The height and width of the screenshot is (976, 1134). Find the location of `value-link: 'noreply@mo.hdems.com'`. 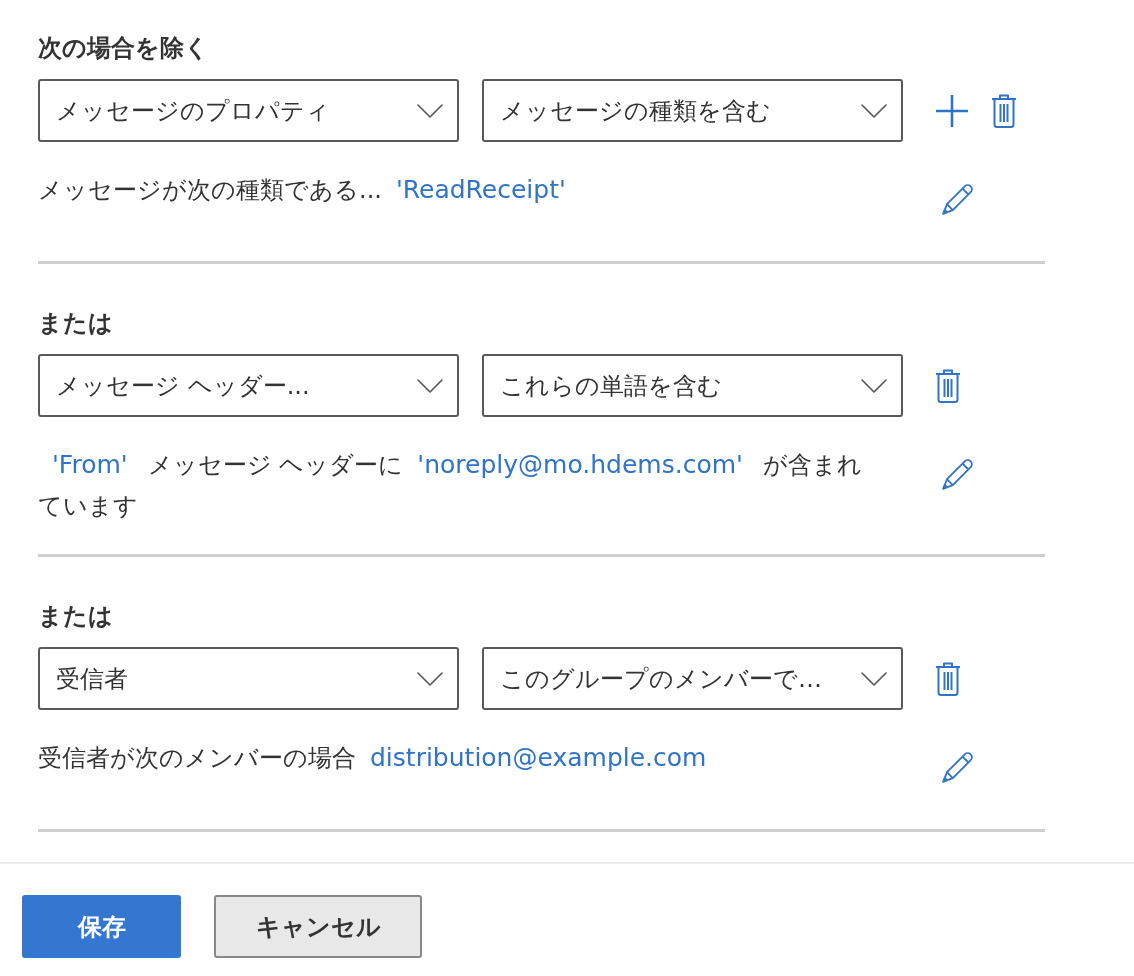

value-link: 'noreply@mo.hdems.com' is located at coordinates (583, 464).